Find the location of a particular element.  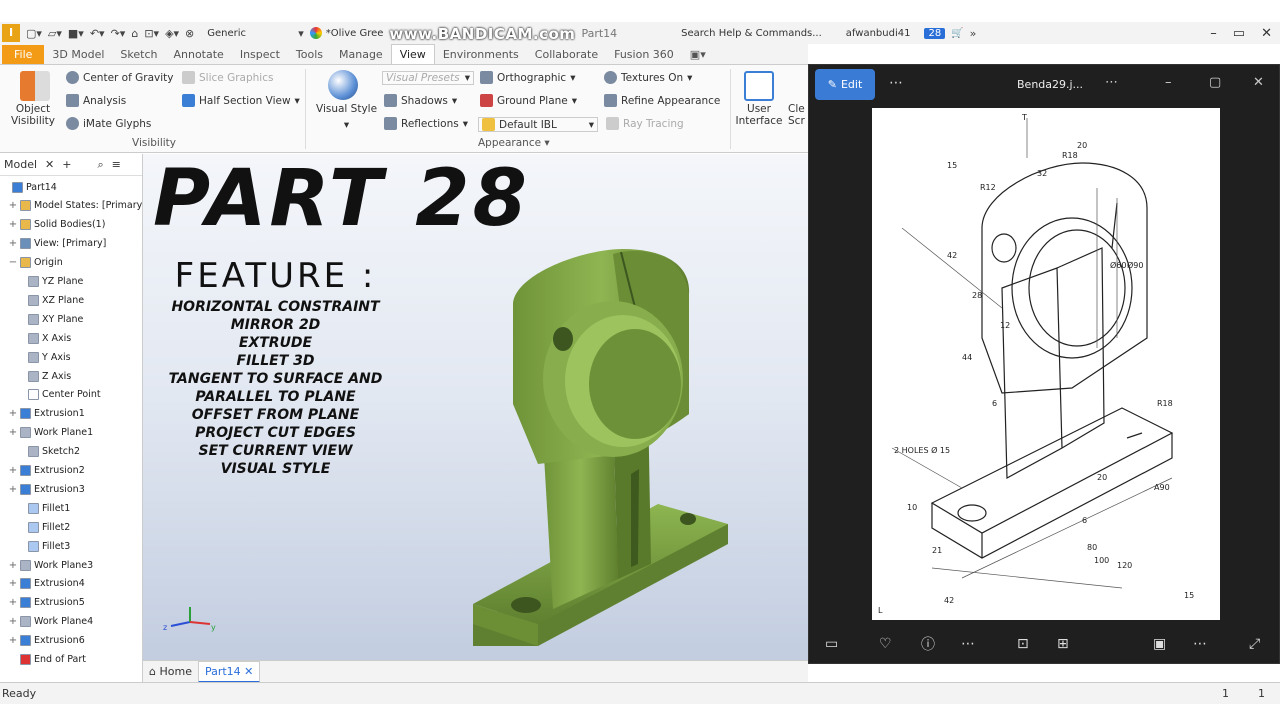

open-icon: ▱▾ is located at coordinates (55, 33).